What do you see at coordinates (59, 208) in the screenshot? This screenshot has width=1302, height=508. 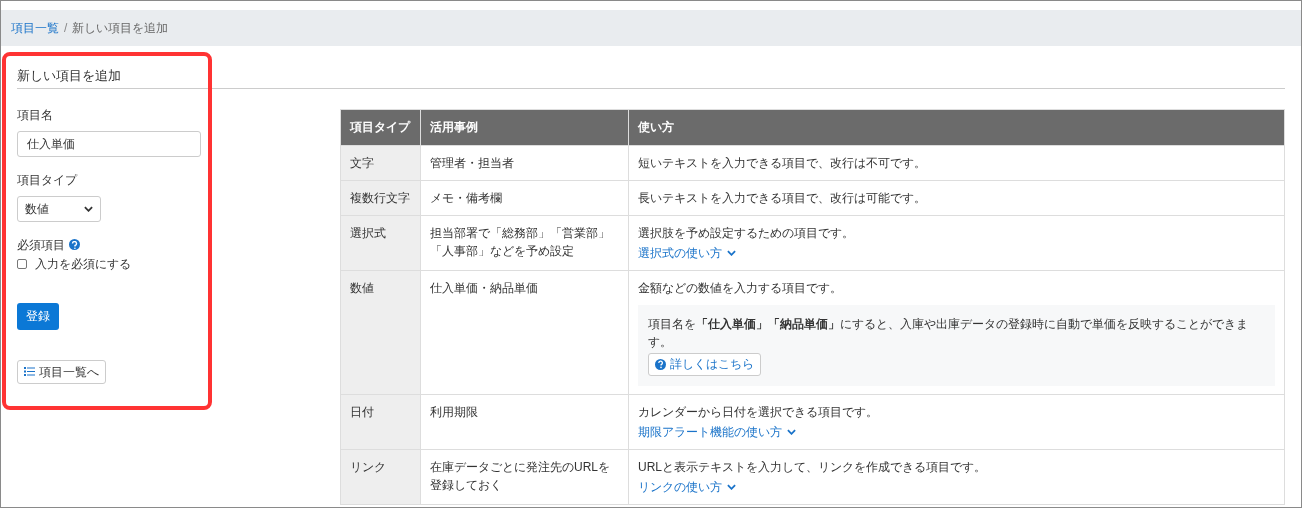 I see `type-select: 数値` at bounding box center [59, 208].